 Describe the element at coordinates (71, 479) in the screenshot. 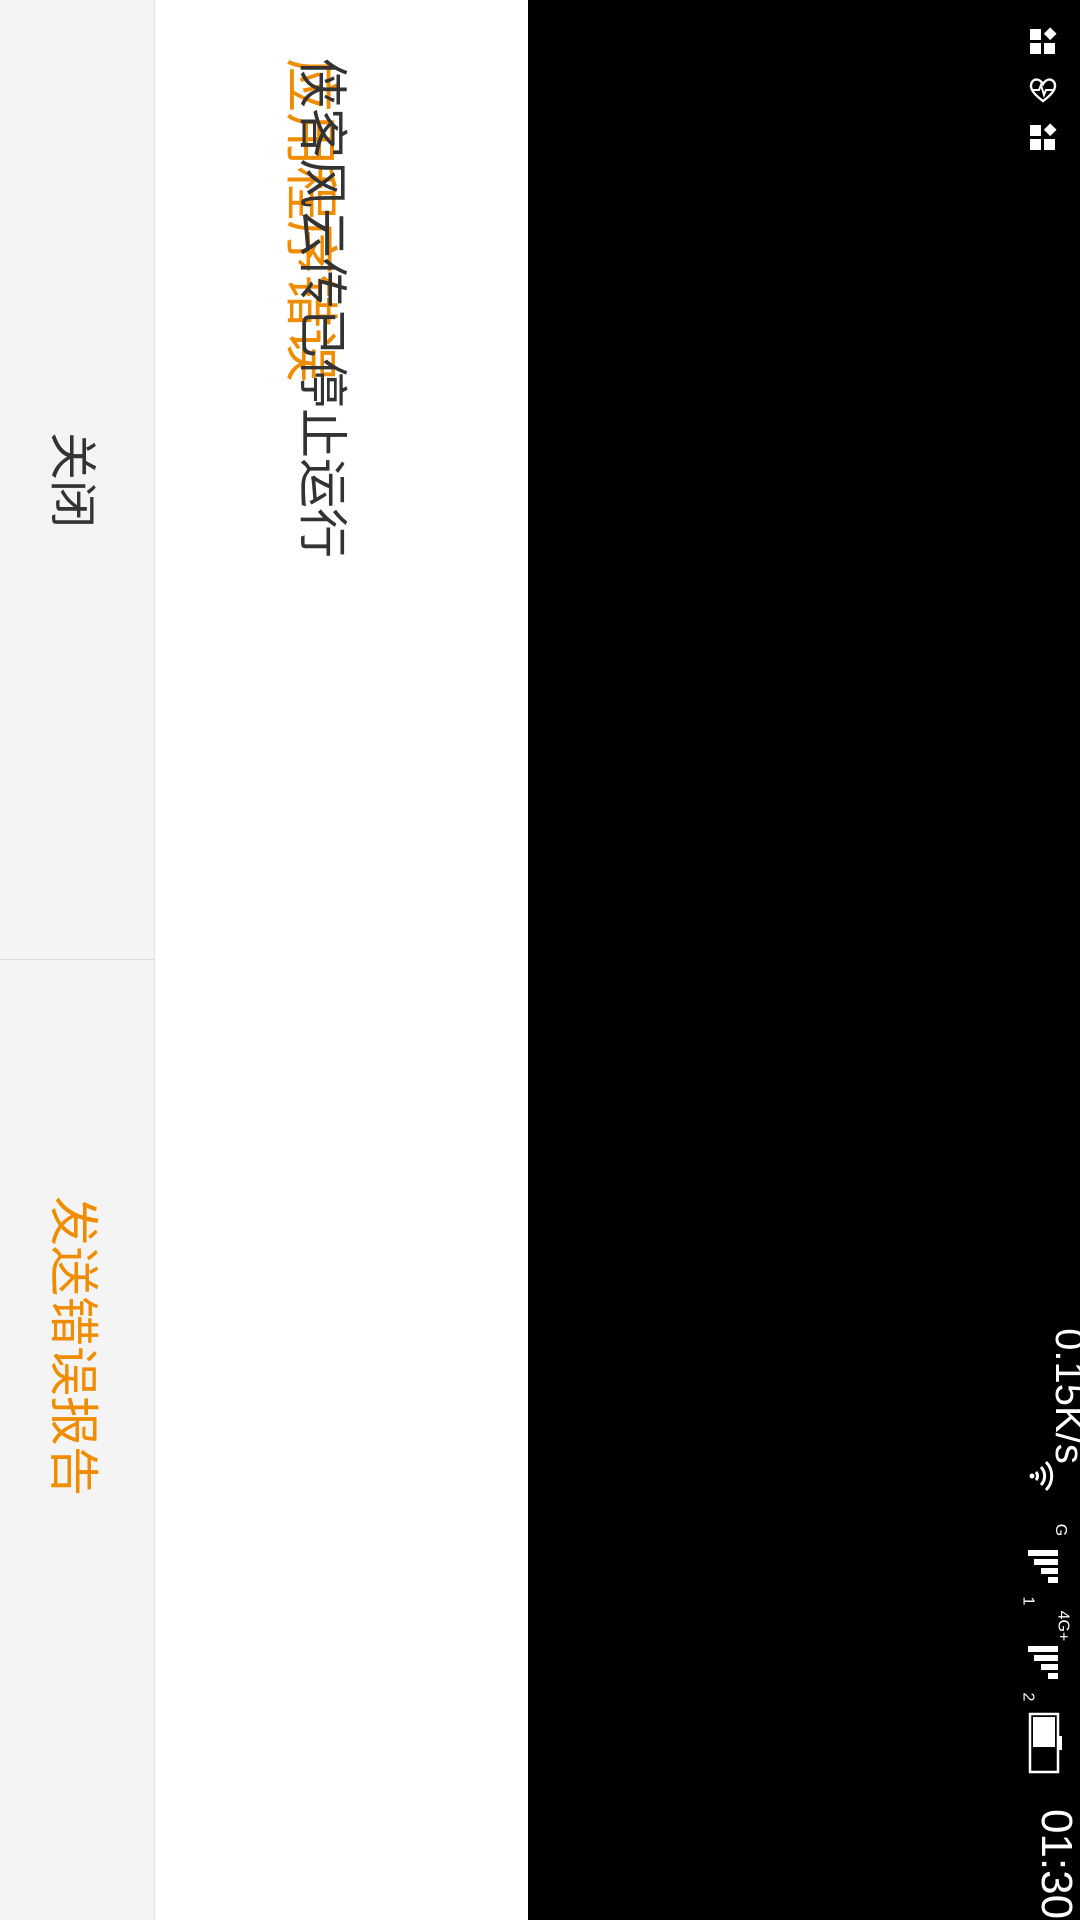

I see `close-button-label: 关闭` at that location.